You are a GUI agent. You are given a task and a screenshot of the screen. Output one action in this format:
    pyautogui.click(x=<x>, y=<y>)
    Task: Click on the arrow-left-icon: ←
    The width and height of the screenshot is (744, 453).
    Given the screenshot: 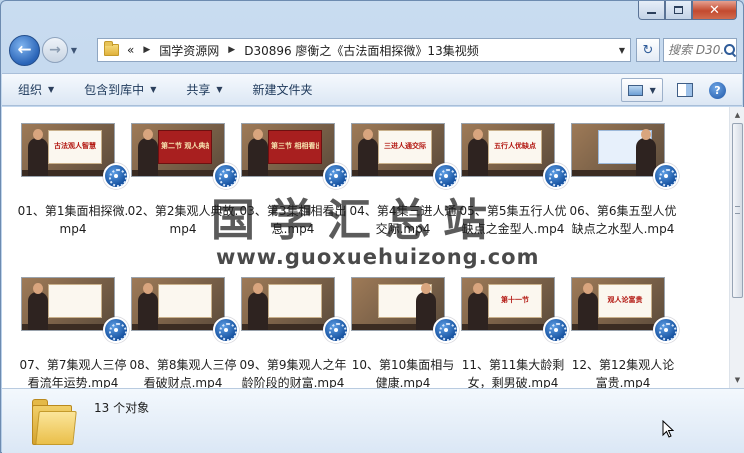 What is the action you would take?
    pyautogui.click(x=24, y=50)
    